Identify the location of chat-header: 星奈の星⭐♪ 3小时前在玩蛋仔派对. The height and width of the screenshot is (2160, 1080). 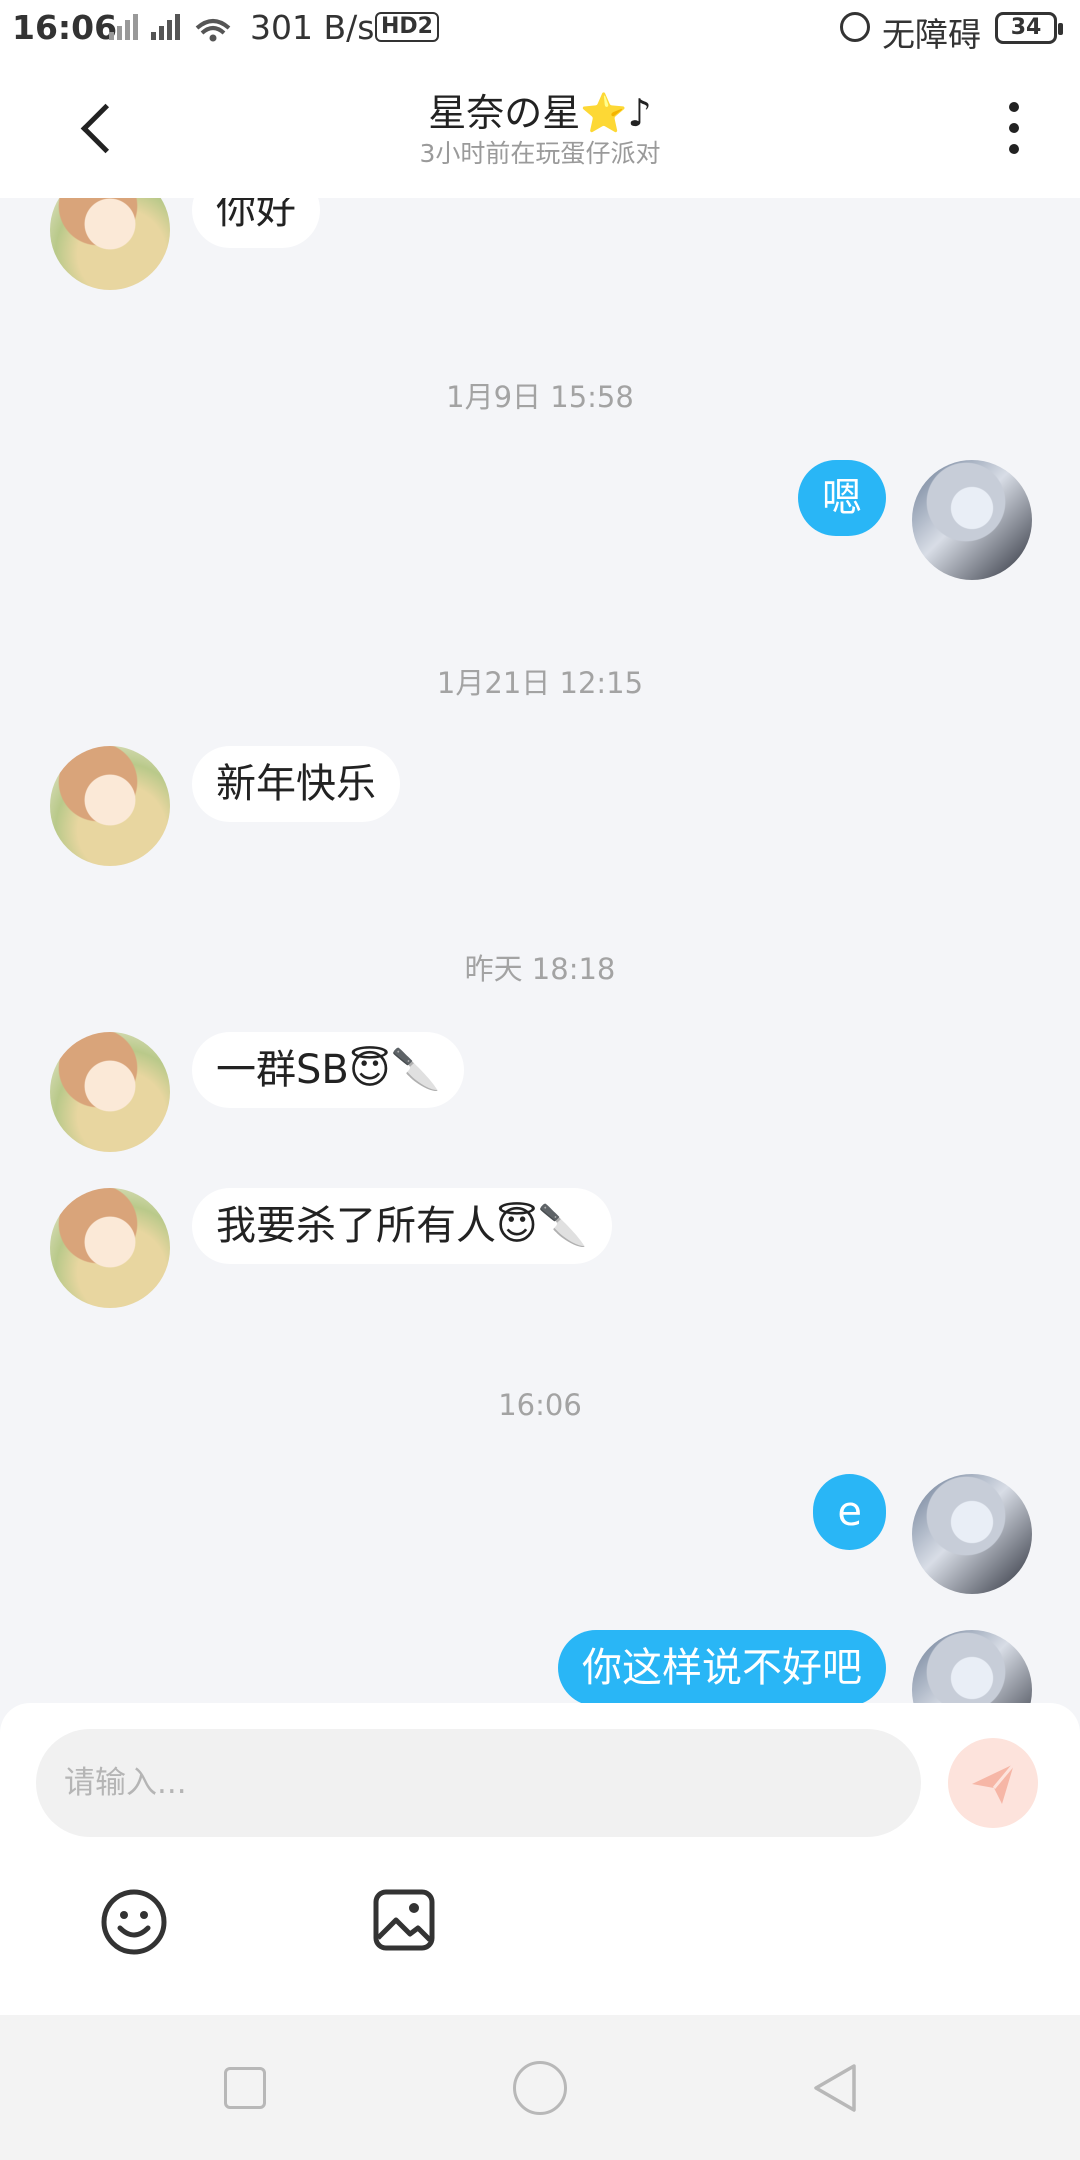
(540, 127).